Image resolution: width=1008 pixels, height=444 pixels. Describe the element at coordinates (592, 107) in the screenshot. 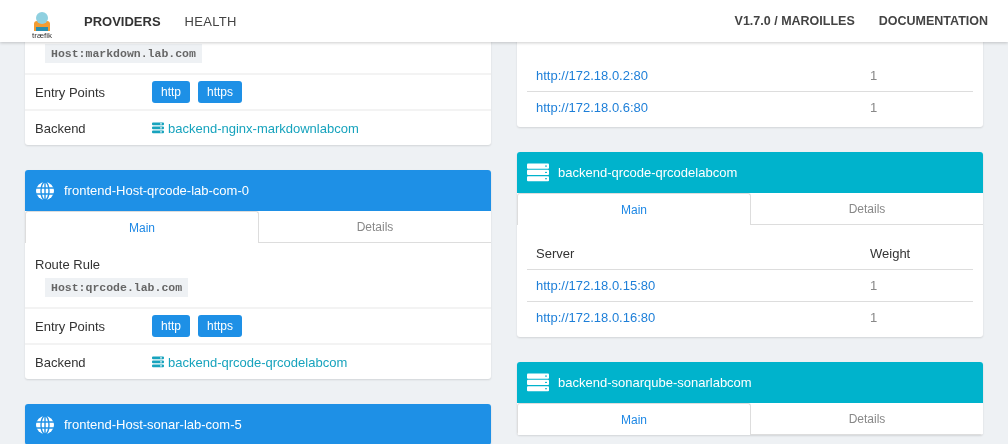

I see `server-link: http://172.18.0.6:80` at that location.